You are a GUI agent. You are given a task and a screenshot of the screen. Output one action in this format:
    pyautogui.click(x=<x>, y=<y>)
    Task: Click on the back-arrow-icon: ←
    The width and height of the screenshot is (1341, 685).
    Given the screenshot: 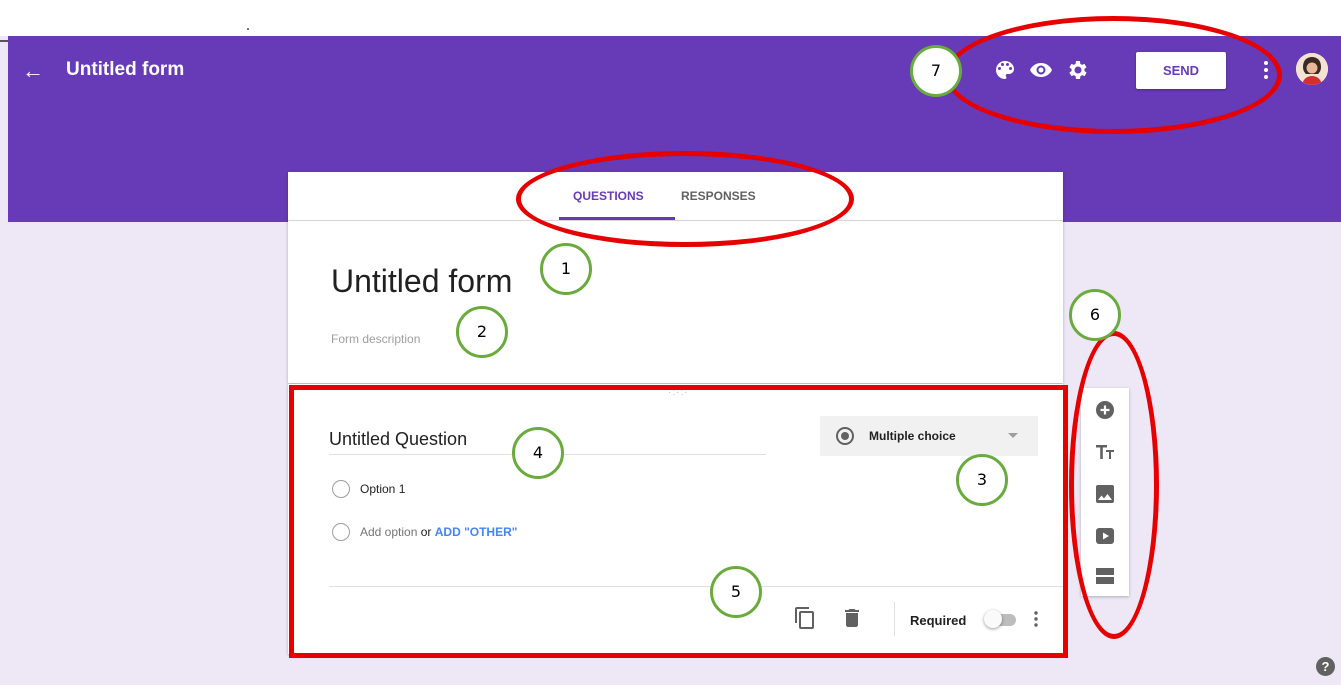 What is the action you would take?
    pyautogui.click(x=33, y=71)
    